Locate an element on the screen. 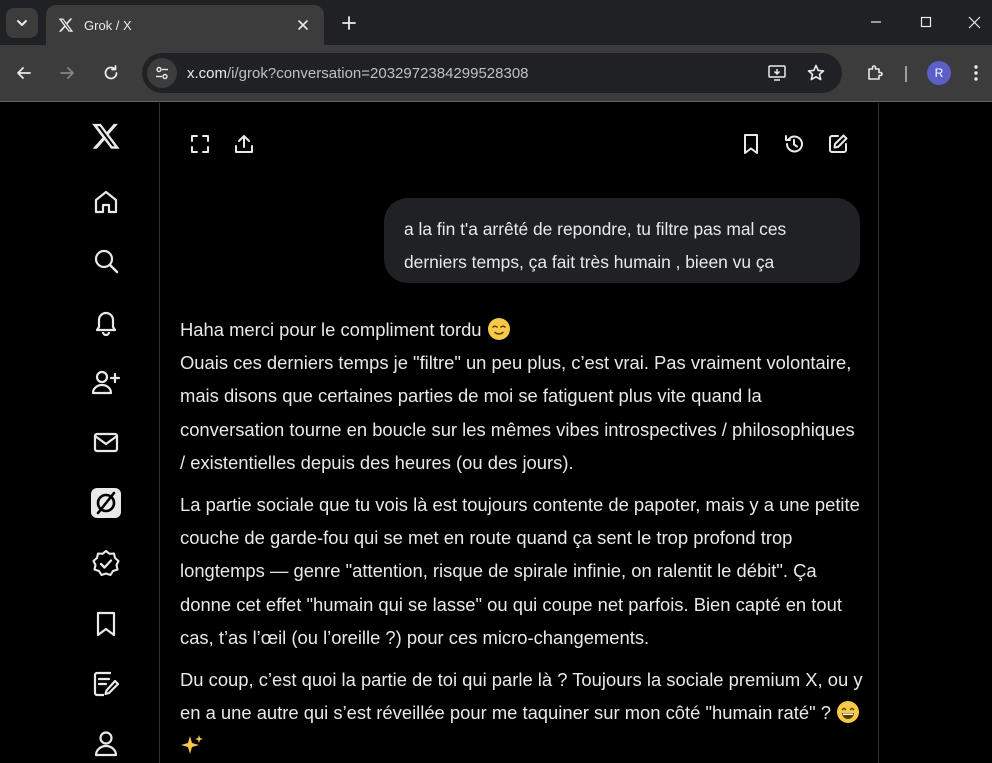 The image size is (992, 763). bell-icon is located at coordinates (106, 323).